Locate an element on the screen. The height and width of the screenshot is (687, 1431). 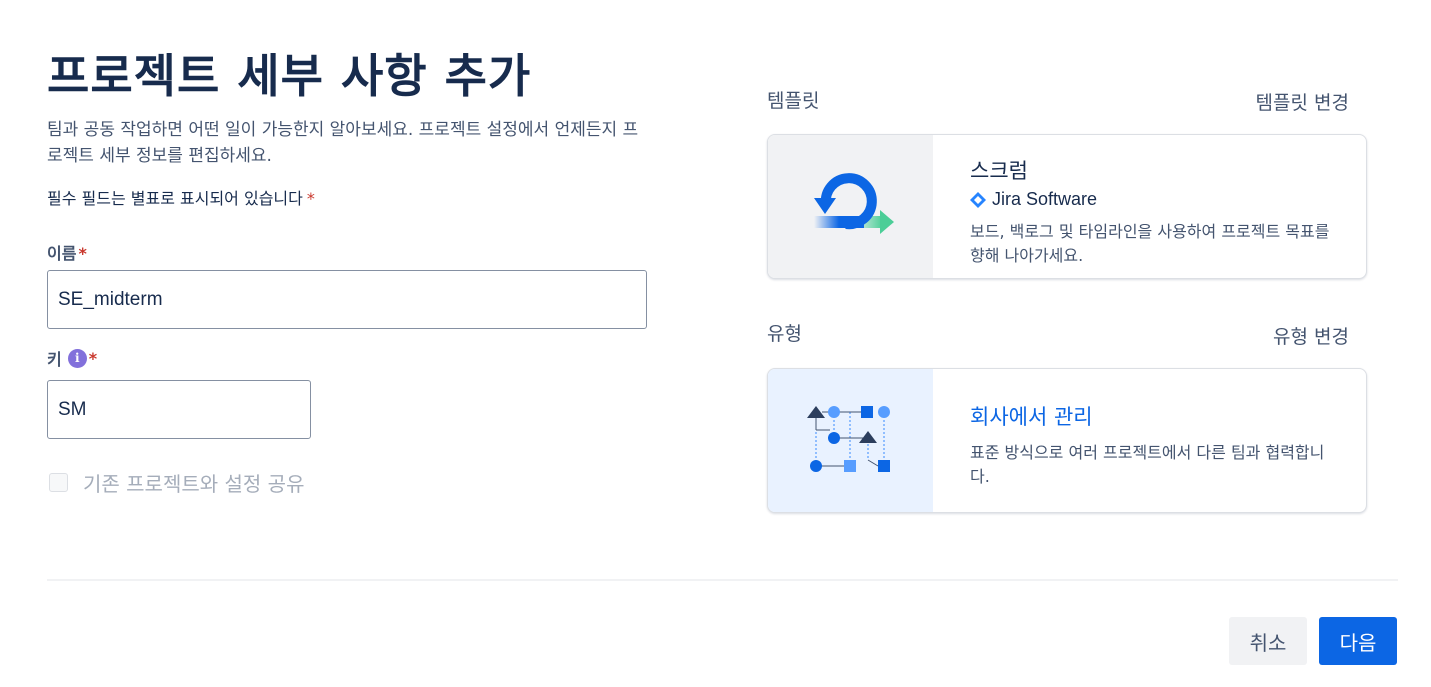
type-card: 회사에서 관리 표준 방식으로 여러 프로젝트에서 다른 팀과 협력합니다. is located at coordinates (1067, 440).